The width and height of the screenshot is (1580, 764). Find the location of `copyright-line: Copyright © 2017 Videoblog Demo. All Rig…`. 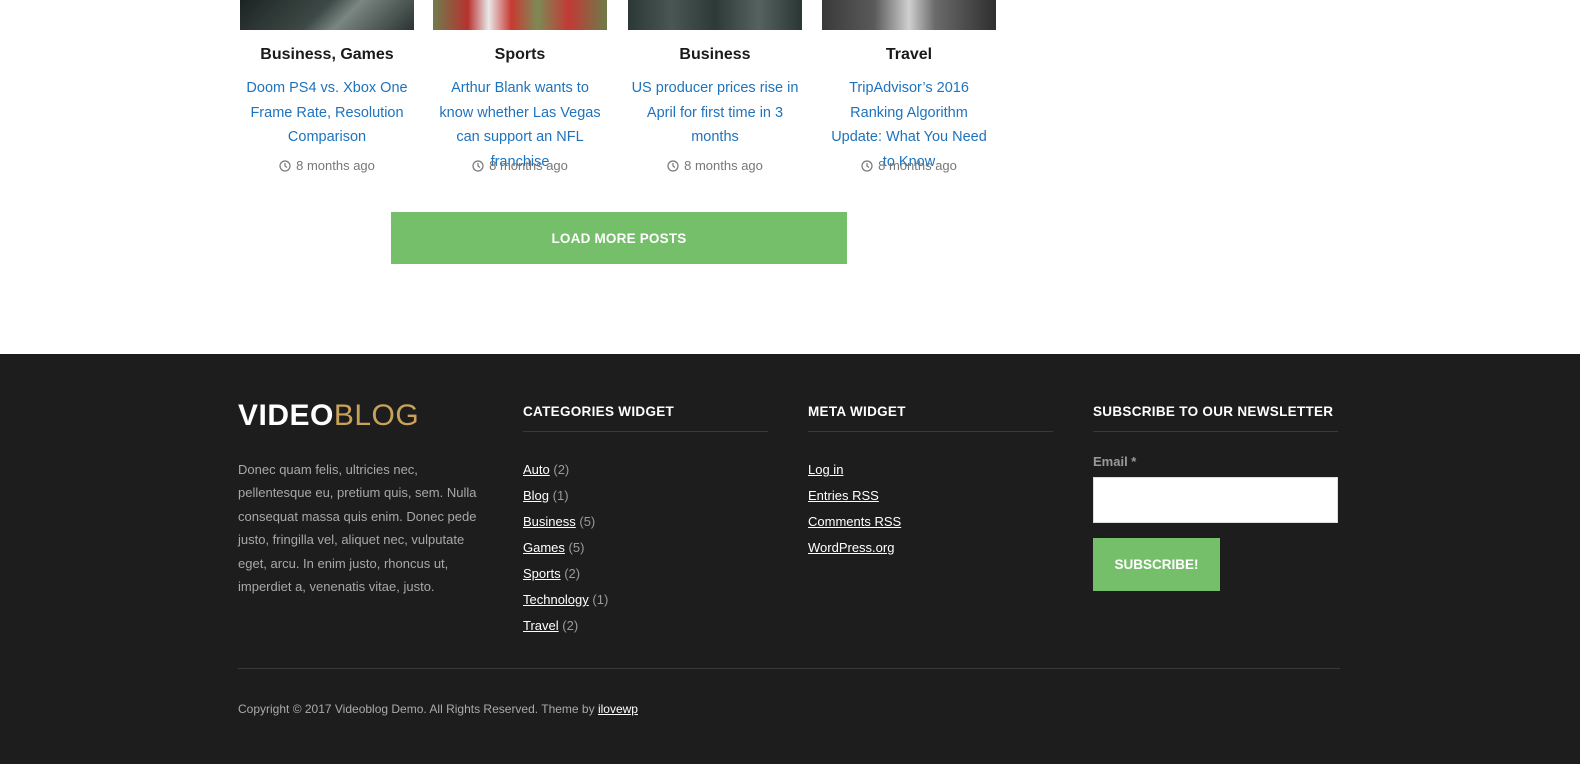

copyright-line: Copyright © 2017 Videoblog Demo. All Rig… is located at coordinates (438, 709).